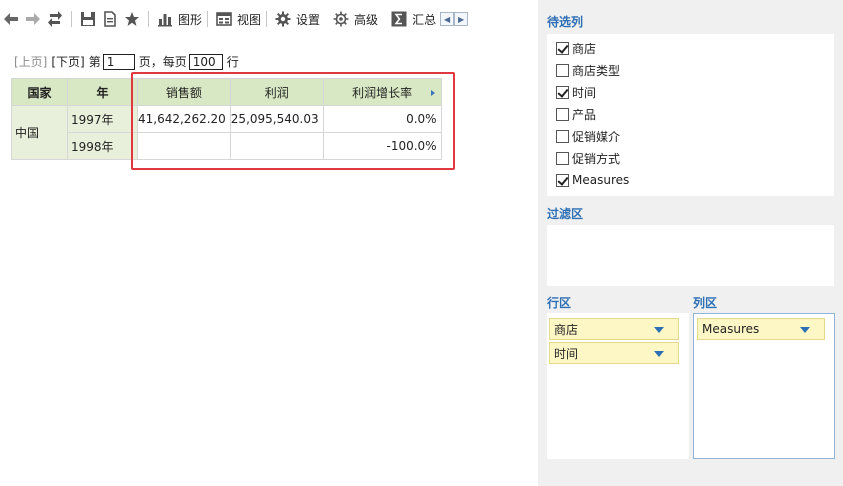 The height and width of the screenshot is (486, 843). I want to click on profit-cell, so click(276, 146).